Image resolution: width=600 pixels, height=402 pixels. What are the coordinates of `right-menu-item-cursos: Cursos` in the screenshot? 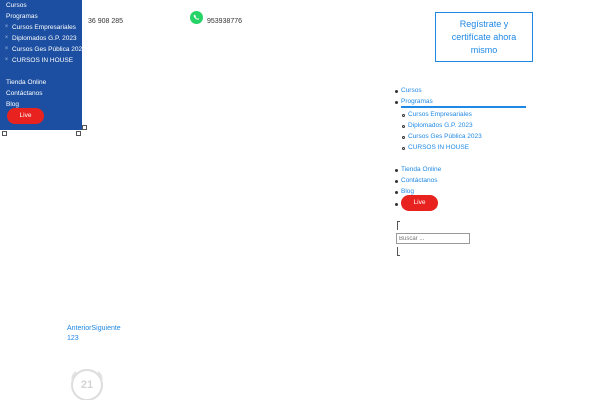 It's located at (411, 90).